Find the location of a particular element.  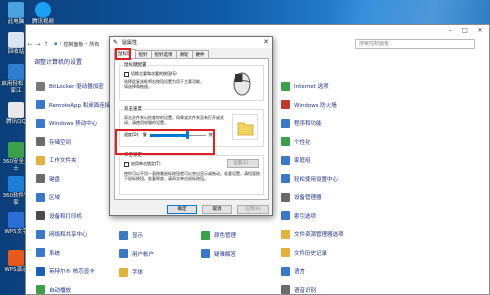

cancel-button: 取消 is located at coordinates (217, 209).